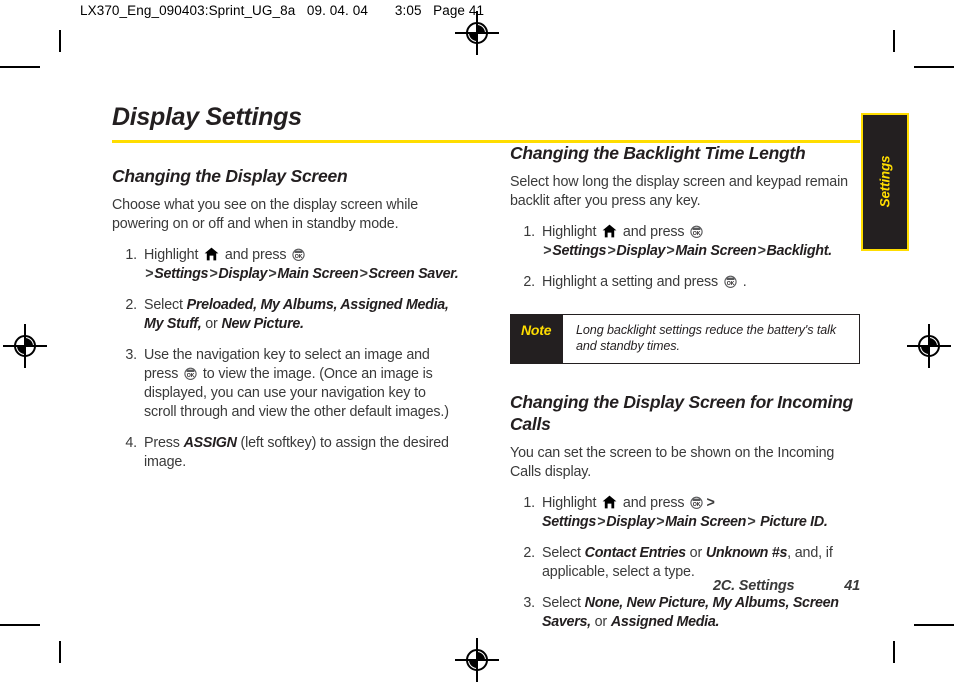  Describe the element at coordinates (477, 660) in the screenshot. I see `registration-mark-bottom` at that location.